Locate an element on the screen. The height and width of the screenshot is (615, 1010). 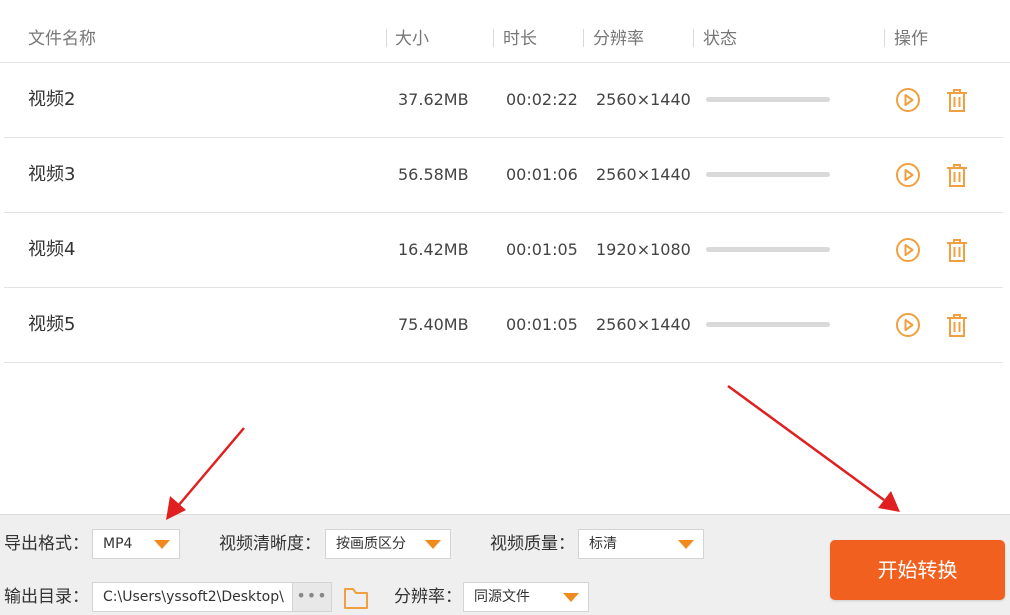
col-size-header: 大小 is located at coordinates (412, 39).